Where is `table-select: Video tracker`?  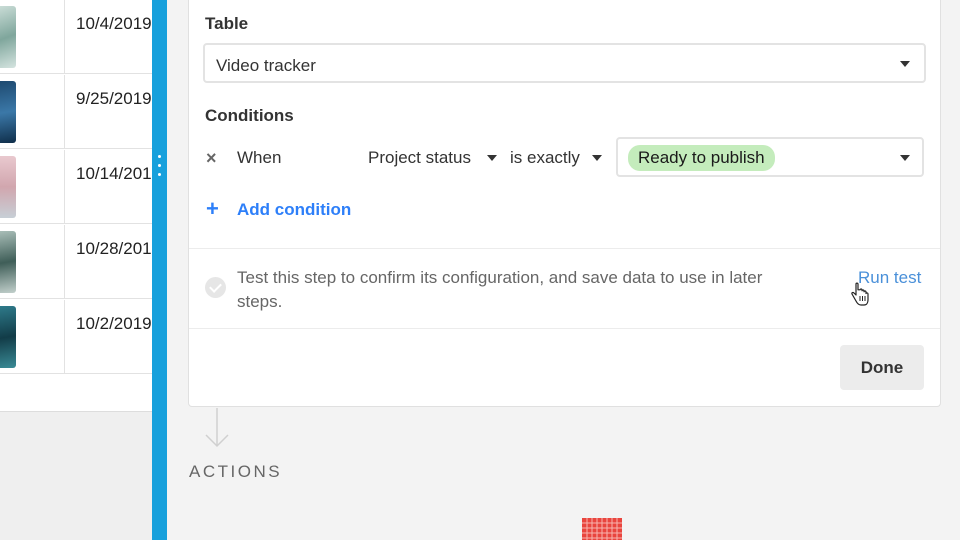
table-select: Video tracker is located at coordinates (564, 63).